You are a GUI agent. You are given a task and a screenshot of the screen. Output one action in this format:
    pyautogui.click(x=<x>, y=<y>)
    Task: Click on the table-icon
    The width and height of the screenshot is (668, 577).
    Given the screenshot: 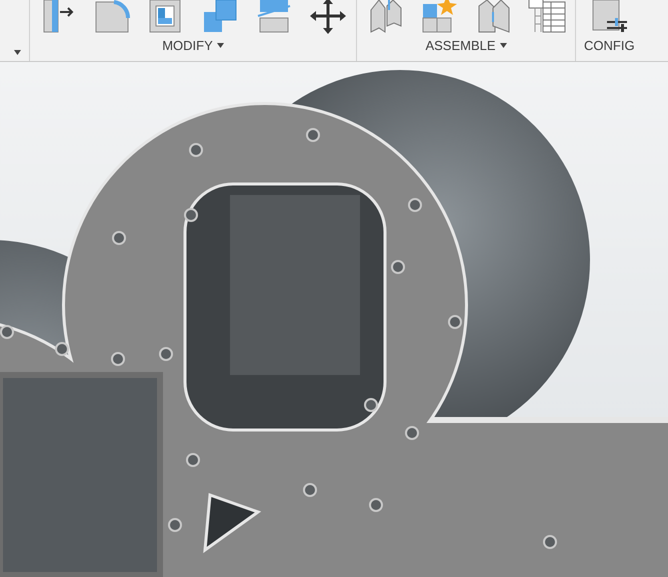 What is the action you would take?
    pyautogui.click(x=547, y=17)
    